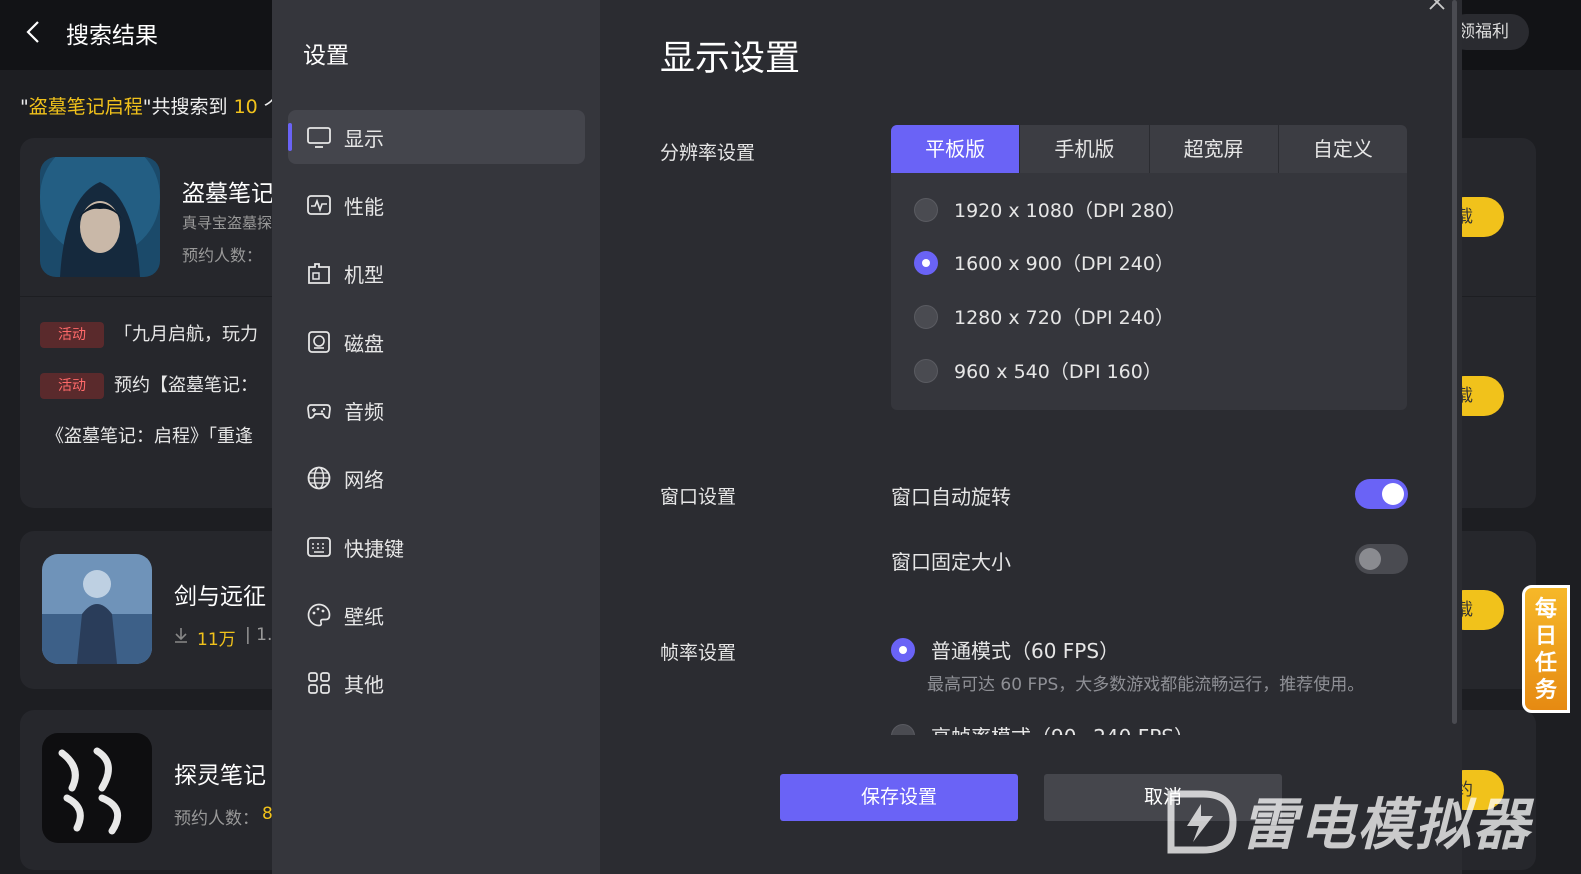 The image size is (1581, 874). I want to click on nav-label: 音频, so click(364, 411).